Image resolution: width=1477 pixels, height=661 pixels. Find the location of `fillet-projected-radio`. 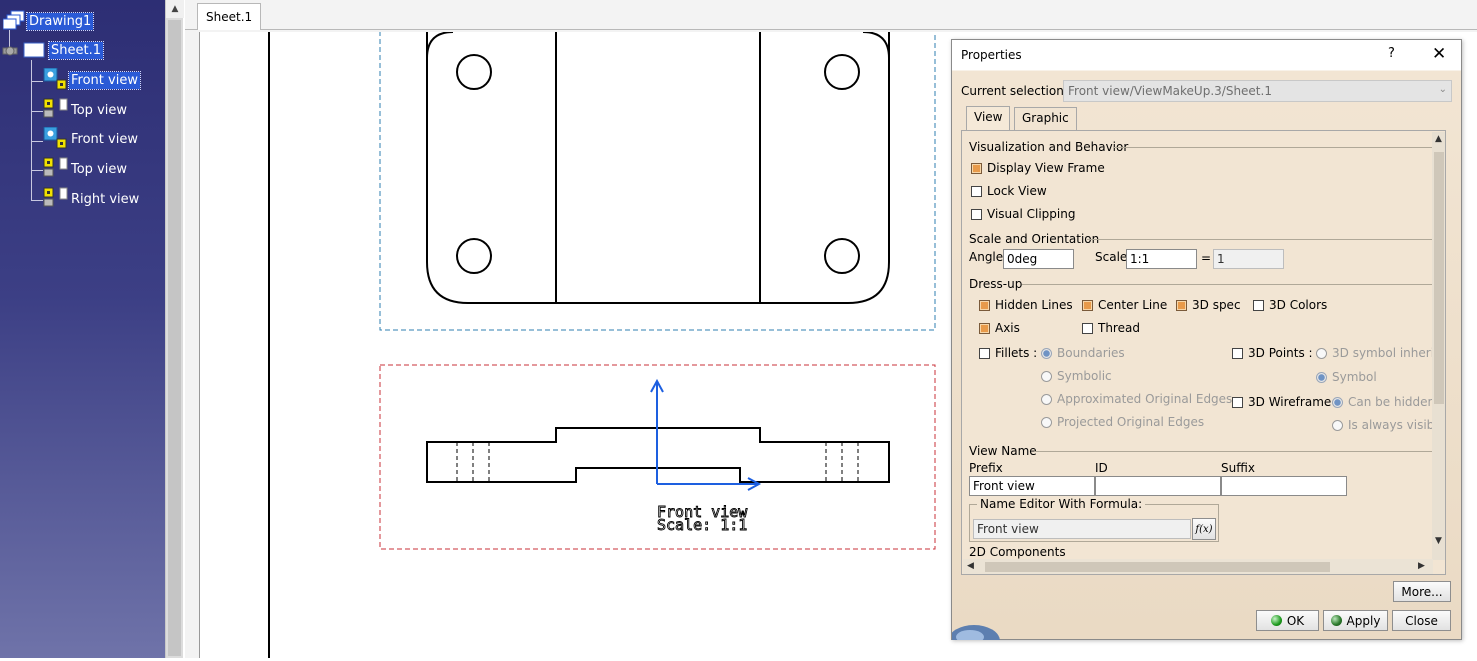

fillet-projected-radio is located at coordinates (1046, 422).